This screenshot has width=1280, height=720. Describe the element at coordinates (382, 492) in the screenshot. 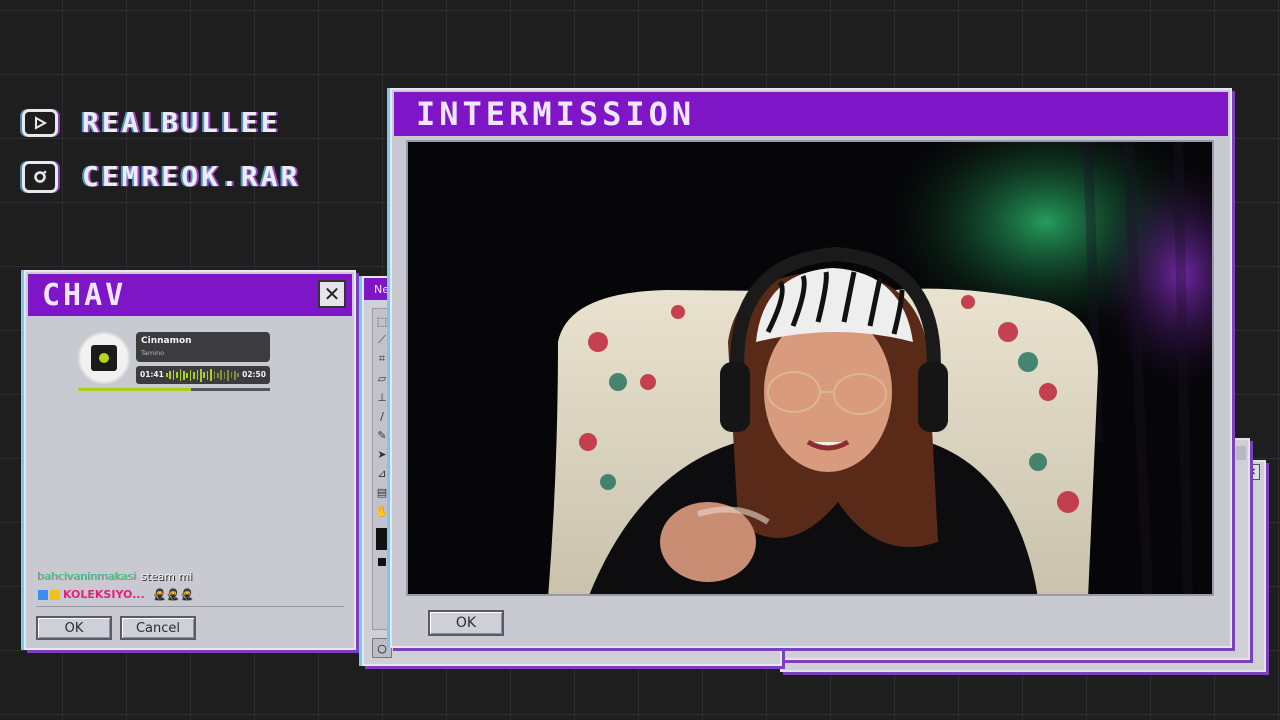

I see `text-tool-icon: ▤` at that location.